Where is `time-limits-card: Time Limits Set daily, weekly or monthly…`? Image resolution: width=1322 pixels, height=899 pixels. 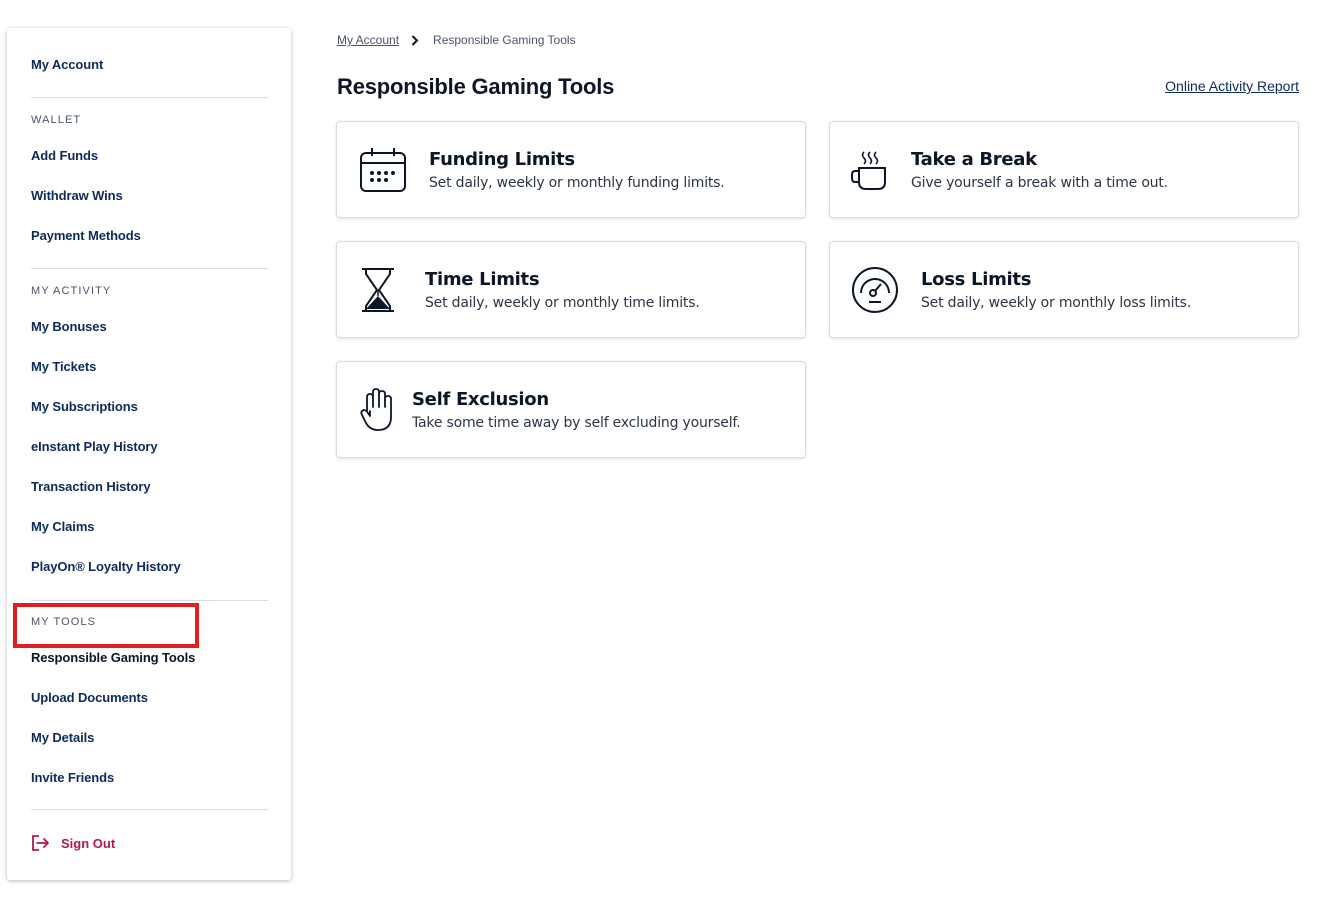 time-limits-card: Time Limits Set daily, weekly or monthly… is located at coordinates (571, 289).